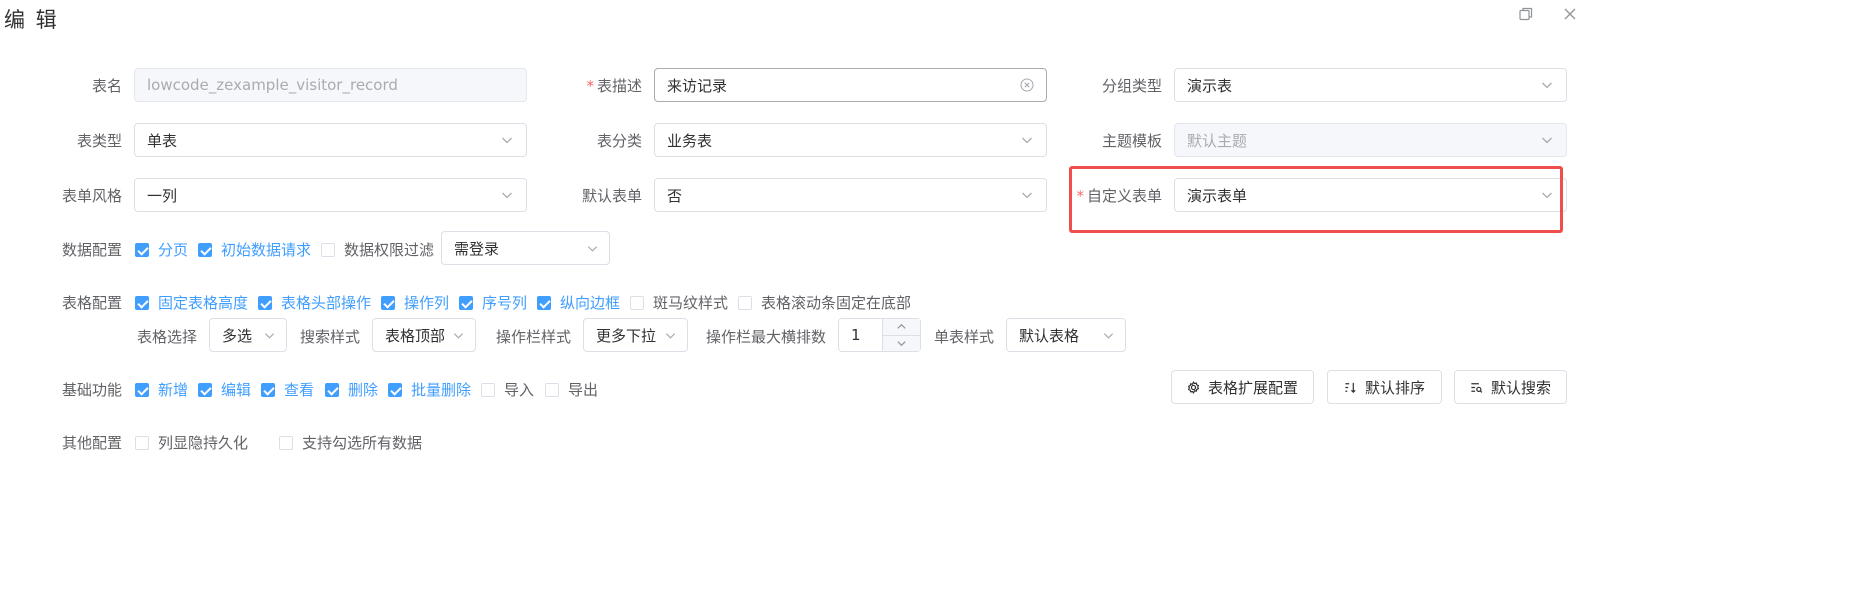 The width and height of the screenshot is (1855, 594). What do you see at coordinates (850, 195) in the screenshot?
I see `default-form-select: 否` at bounding box center [850, 195].